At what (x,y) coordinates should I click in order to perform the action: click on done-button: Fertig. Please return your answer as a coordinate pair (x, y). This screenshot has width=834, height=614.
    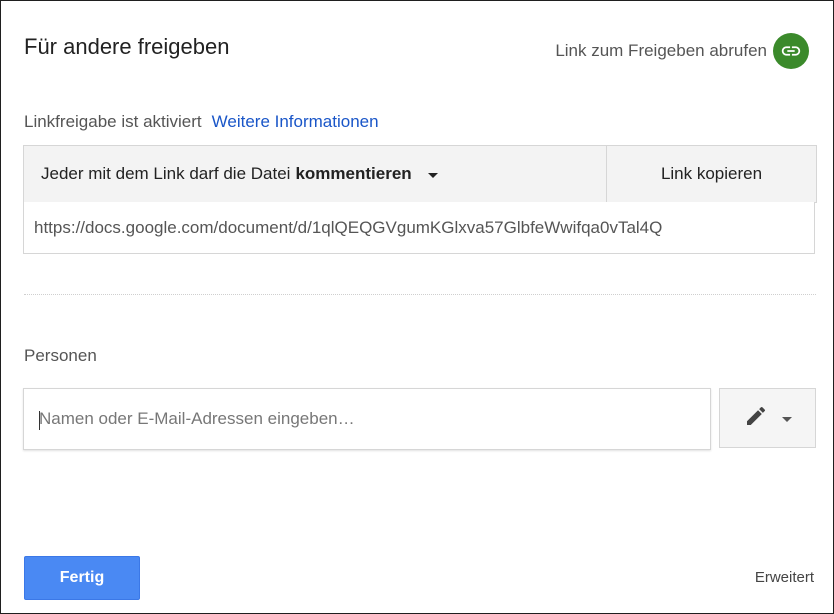
    Looking at the image, I should click on (82, 578).